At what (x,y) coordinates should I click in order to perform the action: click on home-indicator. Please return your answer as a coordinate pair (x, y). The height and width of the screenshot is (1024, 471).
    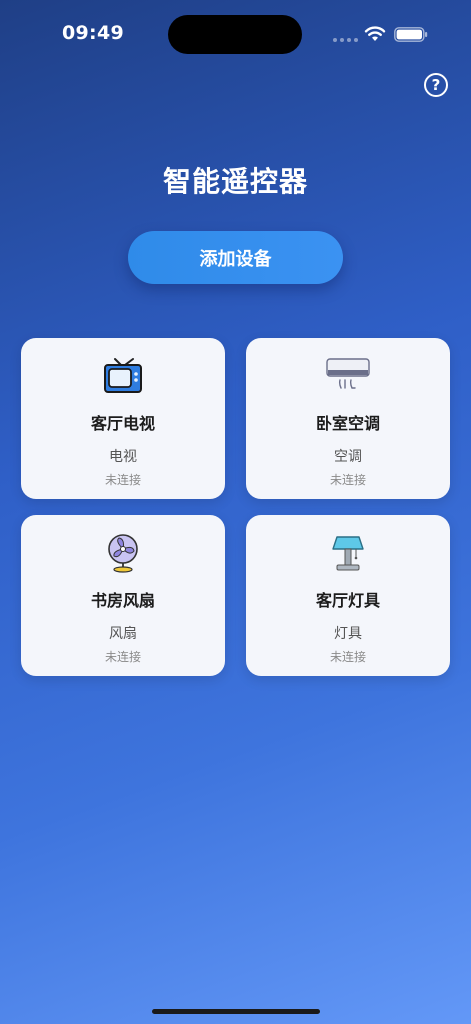
    Looking at the image, I should click on (236, 1011).